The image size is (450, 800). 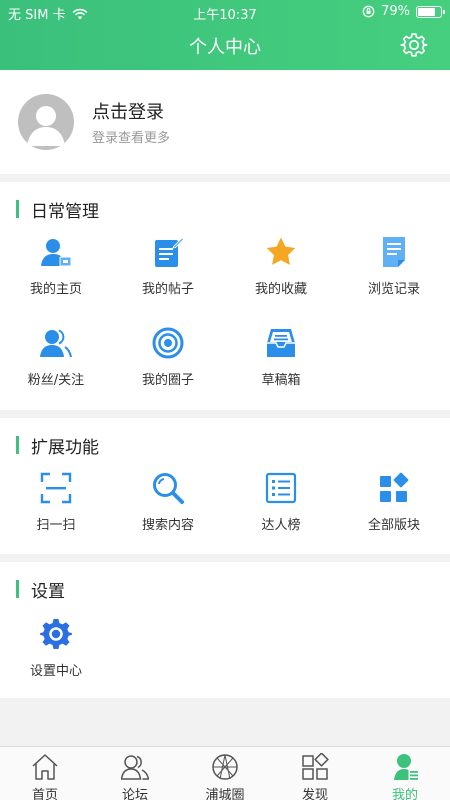 What do you see at coordinates (46, 126) in the screenshot?
I see `default-avatar-icon` at bounding box center [46, 126].